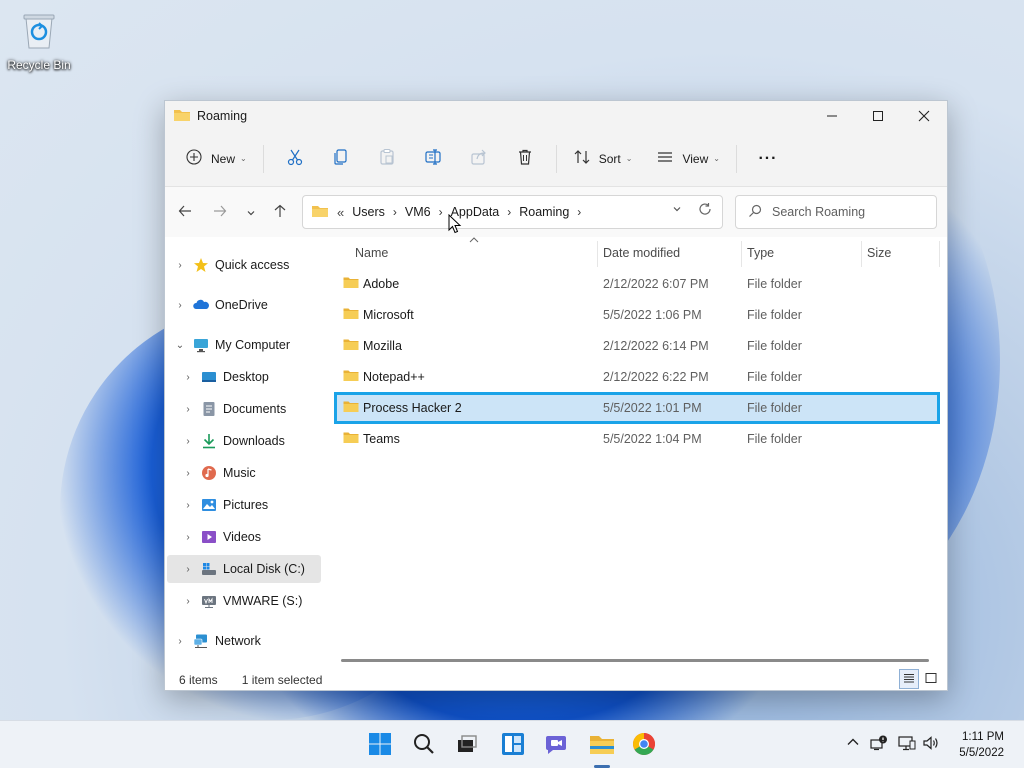 The width and height of the screenshot is (1024, 768). I want to click on new-label: New, so click(223, 158).